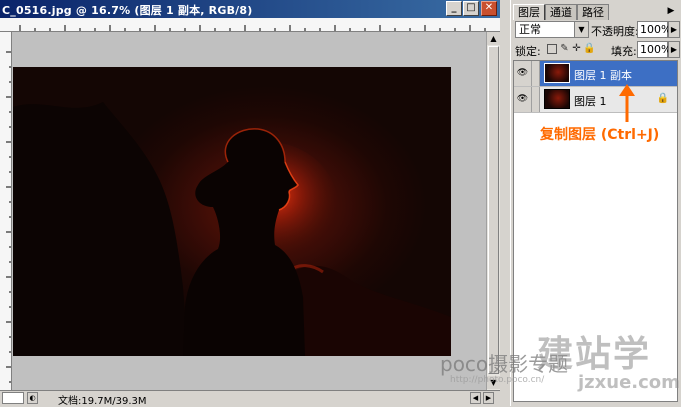 The width and height of the screenshot is (681, 407). I want to click on tab-layers: 图层, so click(529, 12).